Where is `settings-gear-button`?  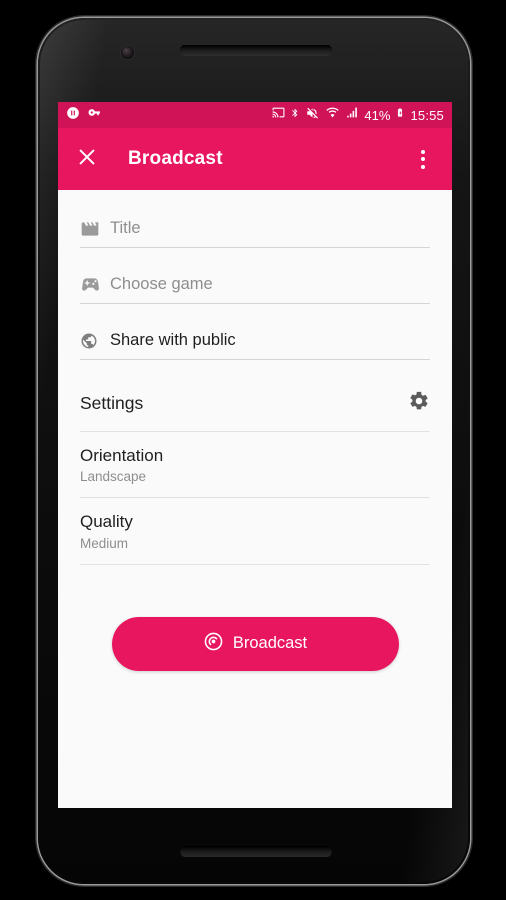 settings-gear-button is located at coordinates (419, 403).